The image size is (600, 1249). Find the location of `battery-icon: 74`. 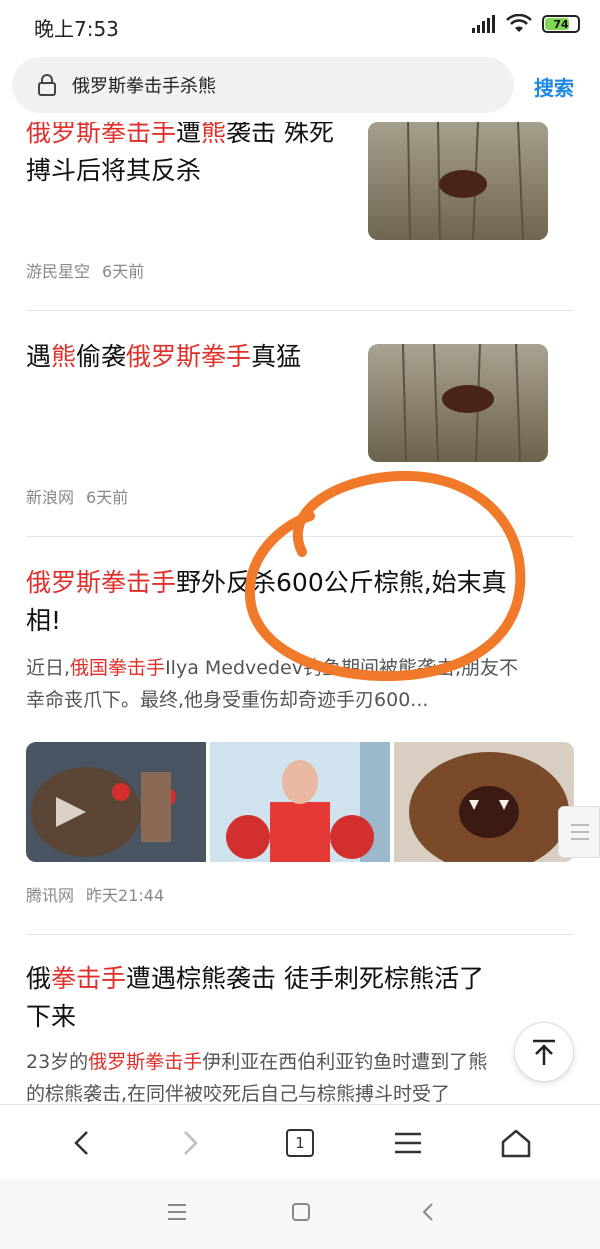

battery-icon: 74 is located at coordinates (561, 24).